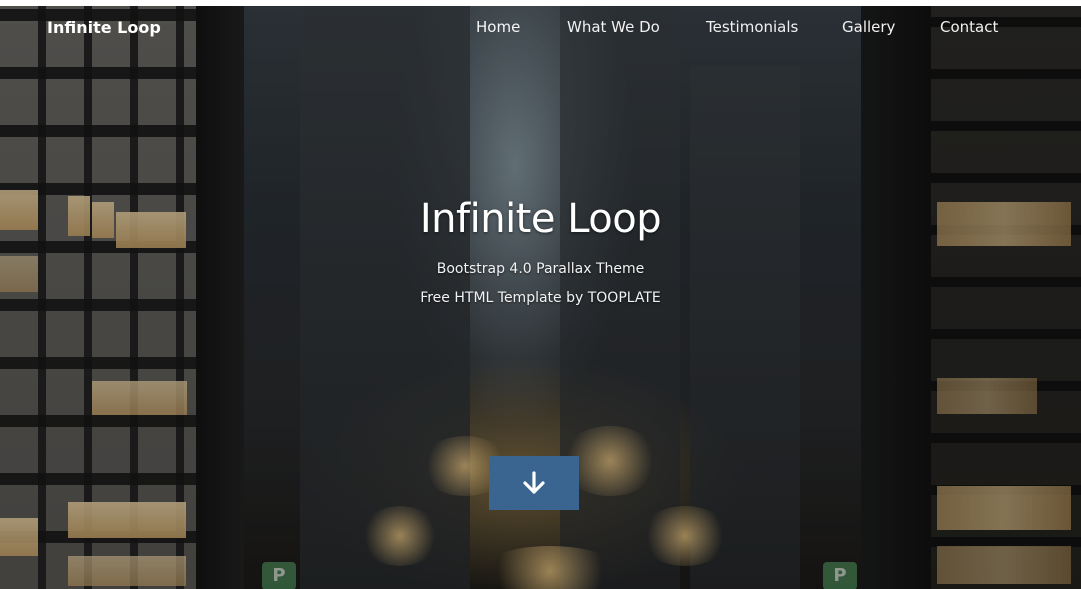 This screenshot has height=589, width=1081. I want to click on nav-link-gallery: Gallery, so click(868, 27).